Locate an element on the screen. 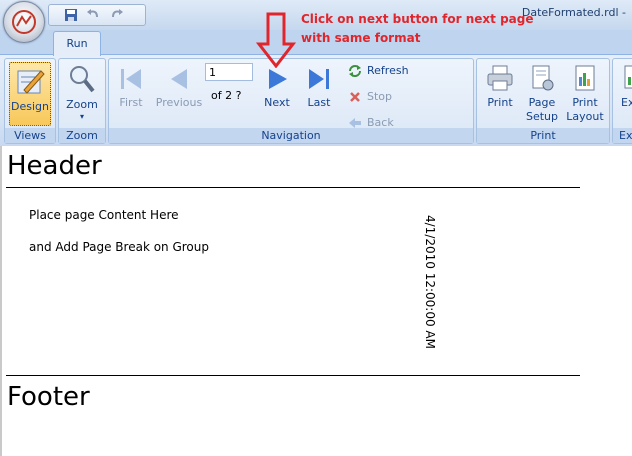  print-group: Print Page Setup Print Layout Print is located at coordinates (543, 101).